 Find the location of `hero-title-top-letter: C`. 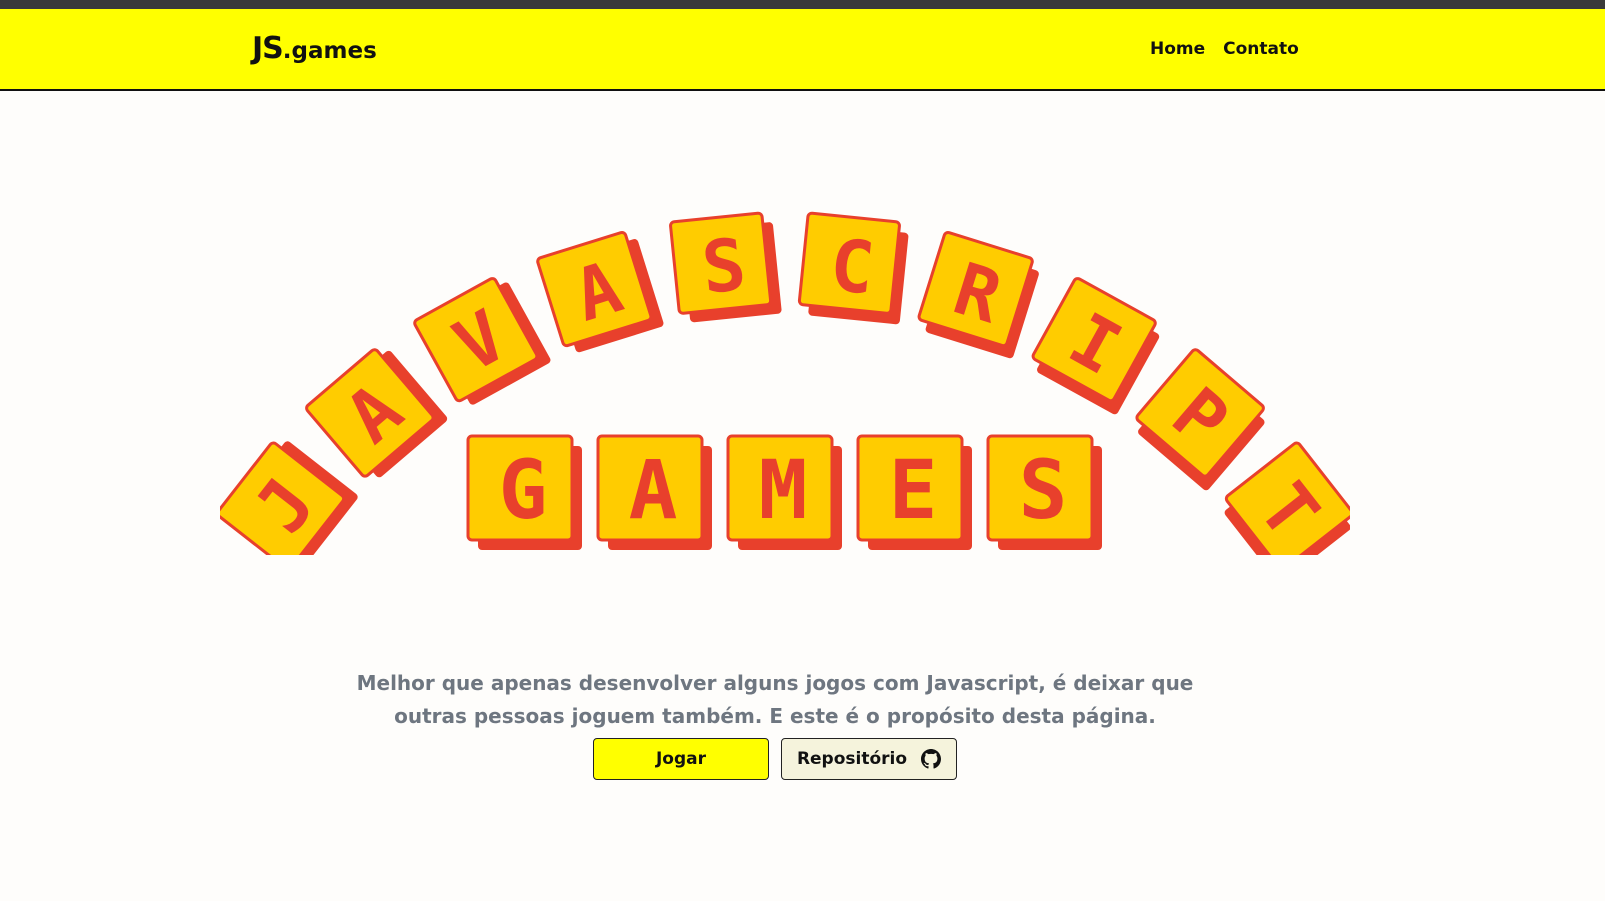

hero-title-top-letter: C is located at coordinates (853, 268).